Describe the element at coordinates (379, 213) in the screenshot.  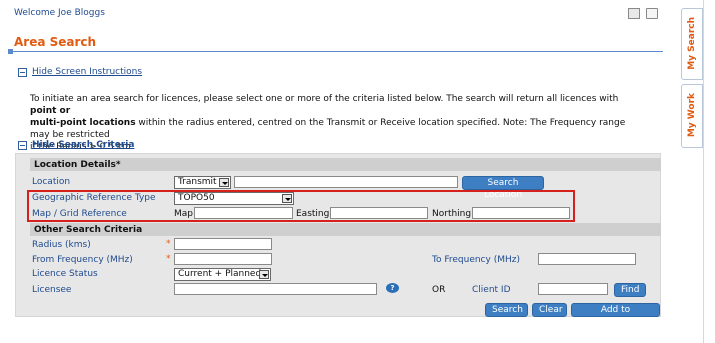
I see `easting-input` at that location.